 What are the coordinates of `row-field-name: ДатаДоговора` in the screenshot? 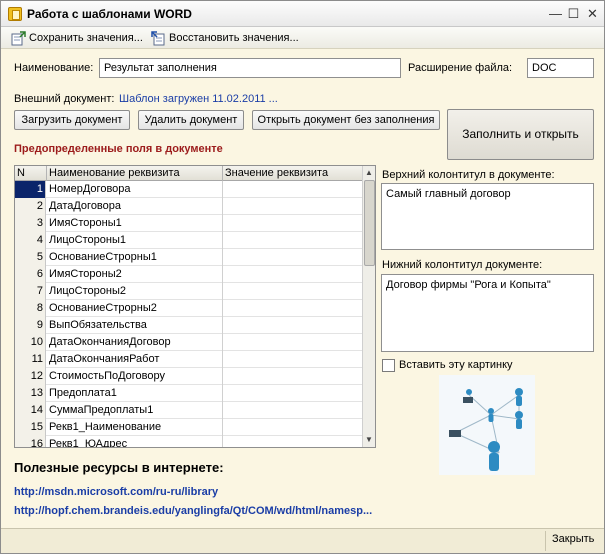 It's located at (135, 206).